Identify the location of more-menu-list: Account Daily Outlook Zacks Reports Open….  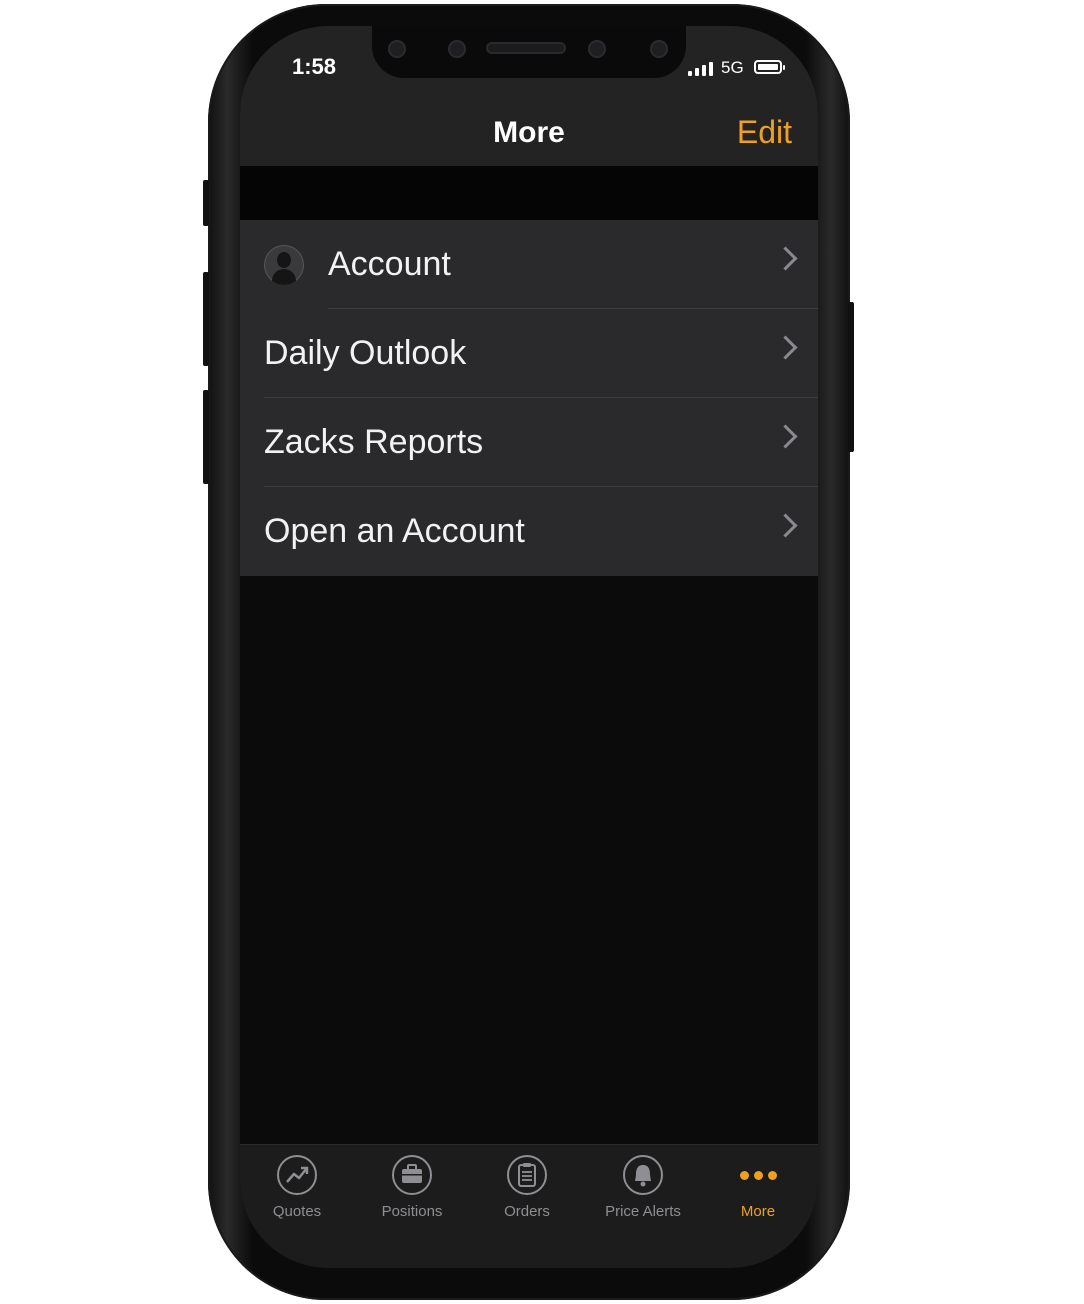
(529, 398).